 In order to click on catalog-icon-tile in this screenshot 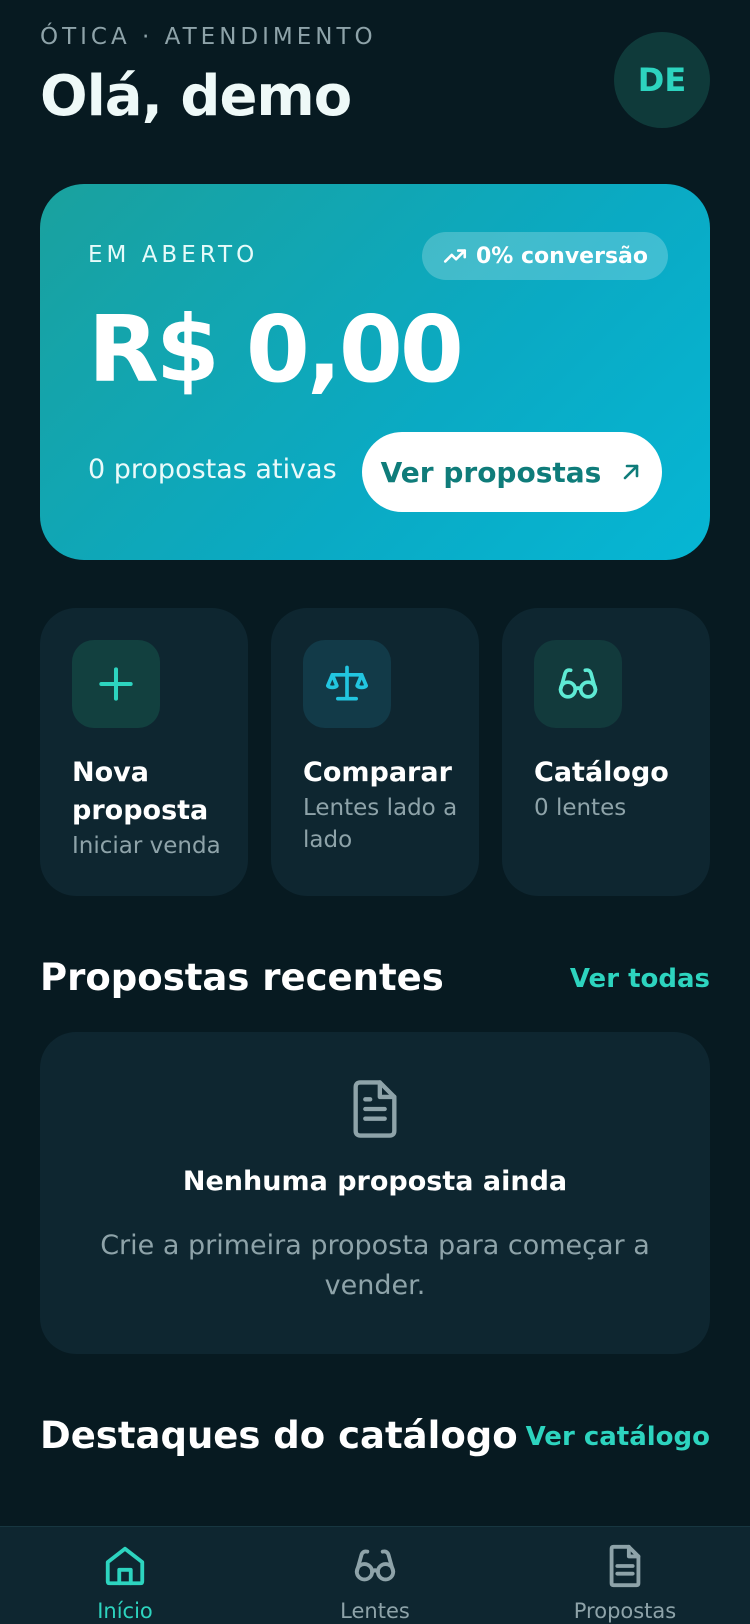, I will do `click(578, 684)`.